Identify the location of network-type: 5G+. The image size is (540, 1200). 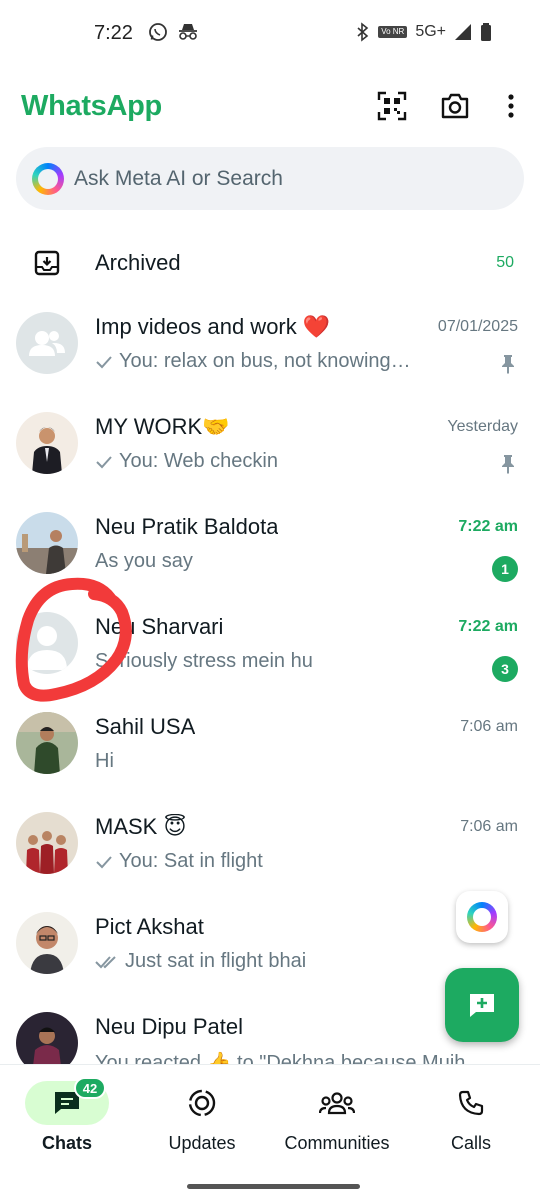
(430, 31).